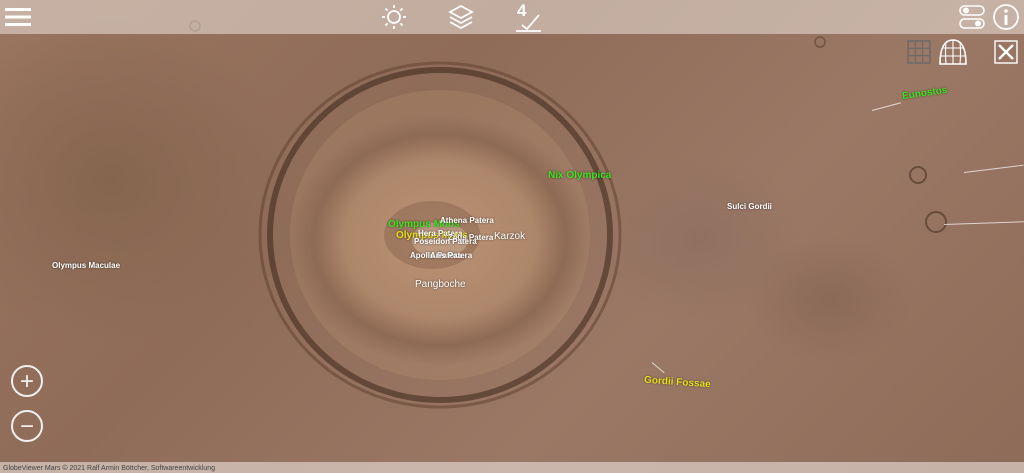 The image size is (1024, 473). Describe the element at coordinates (445, 241) in the screenshot. I see `label-poseidon-patera: Poseidon Patera` at that location.